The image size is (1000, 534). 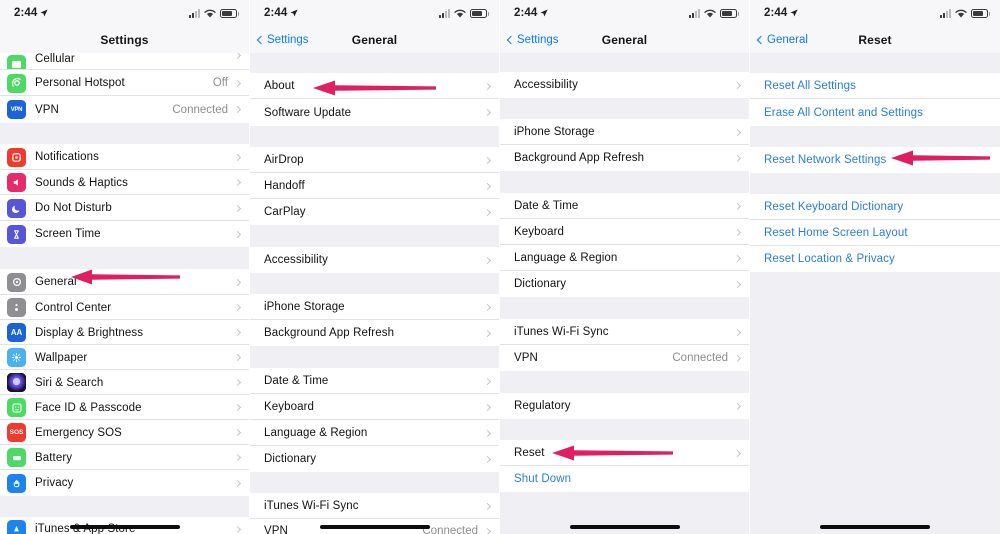 I want to click on list-item-control-center: Control Center, so click(x=124, y=307).